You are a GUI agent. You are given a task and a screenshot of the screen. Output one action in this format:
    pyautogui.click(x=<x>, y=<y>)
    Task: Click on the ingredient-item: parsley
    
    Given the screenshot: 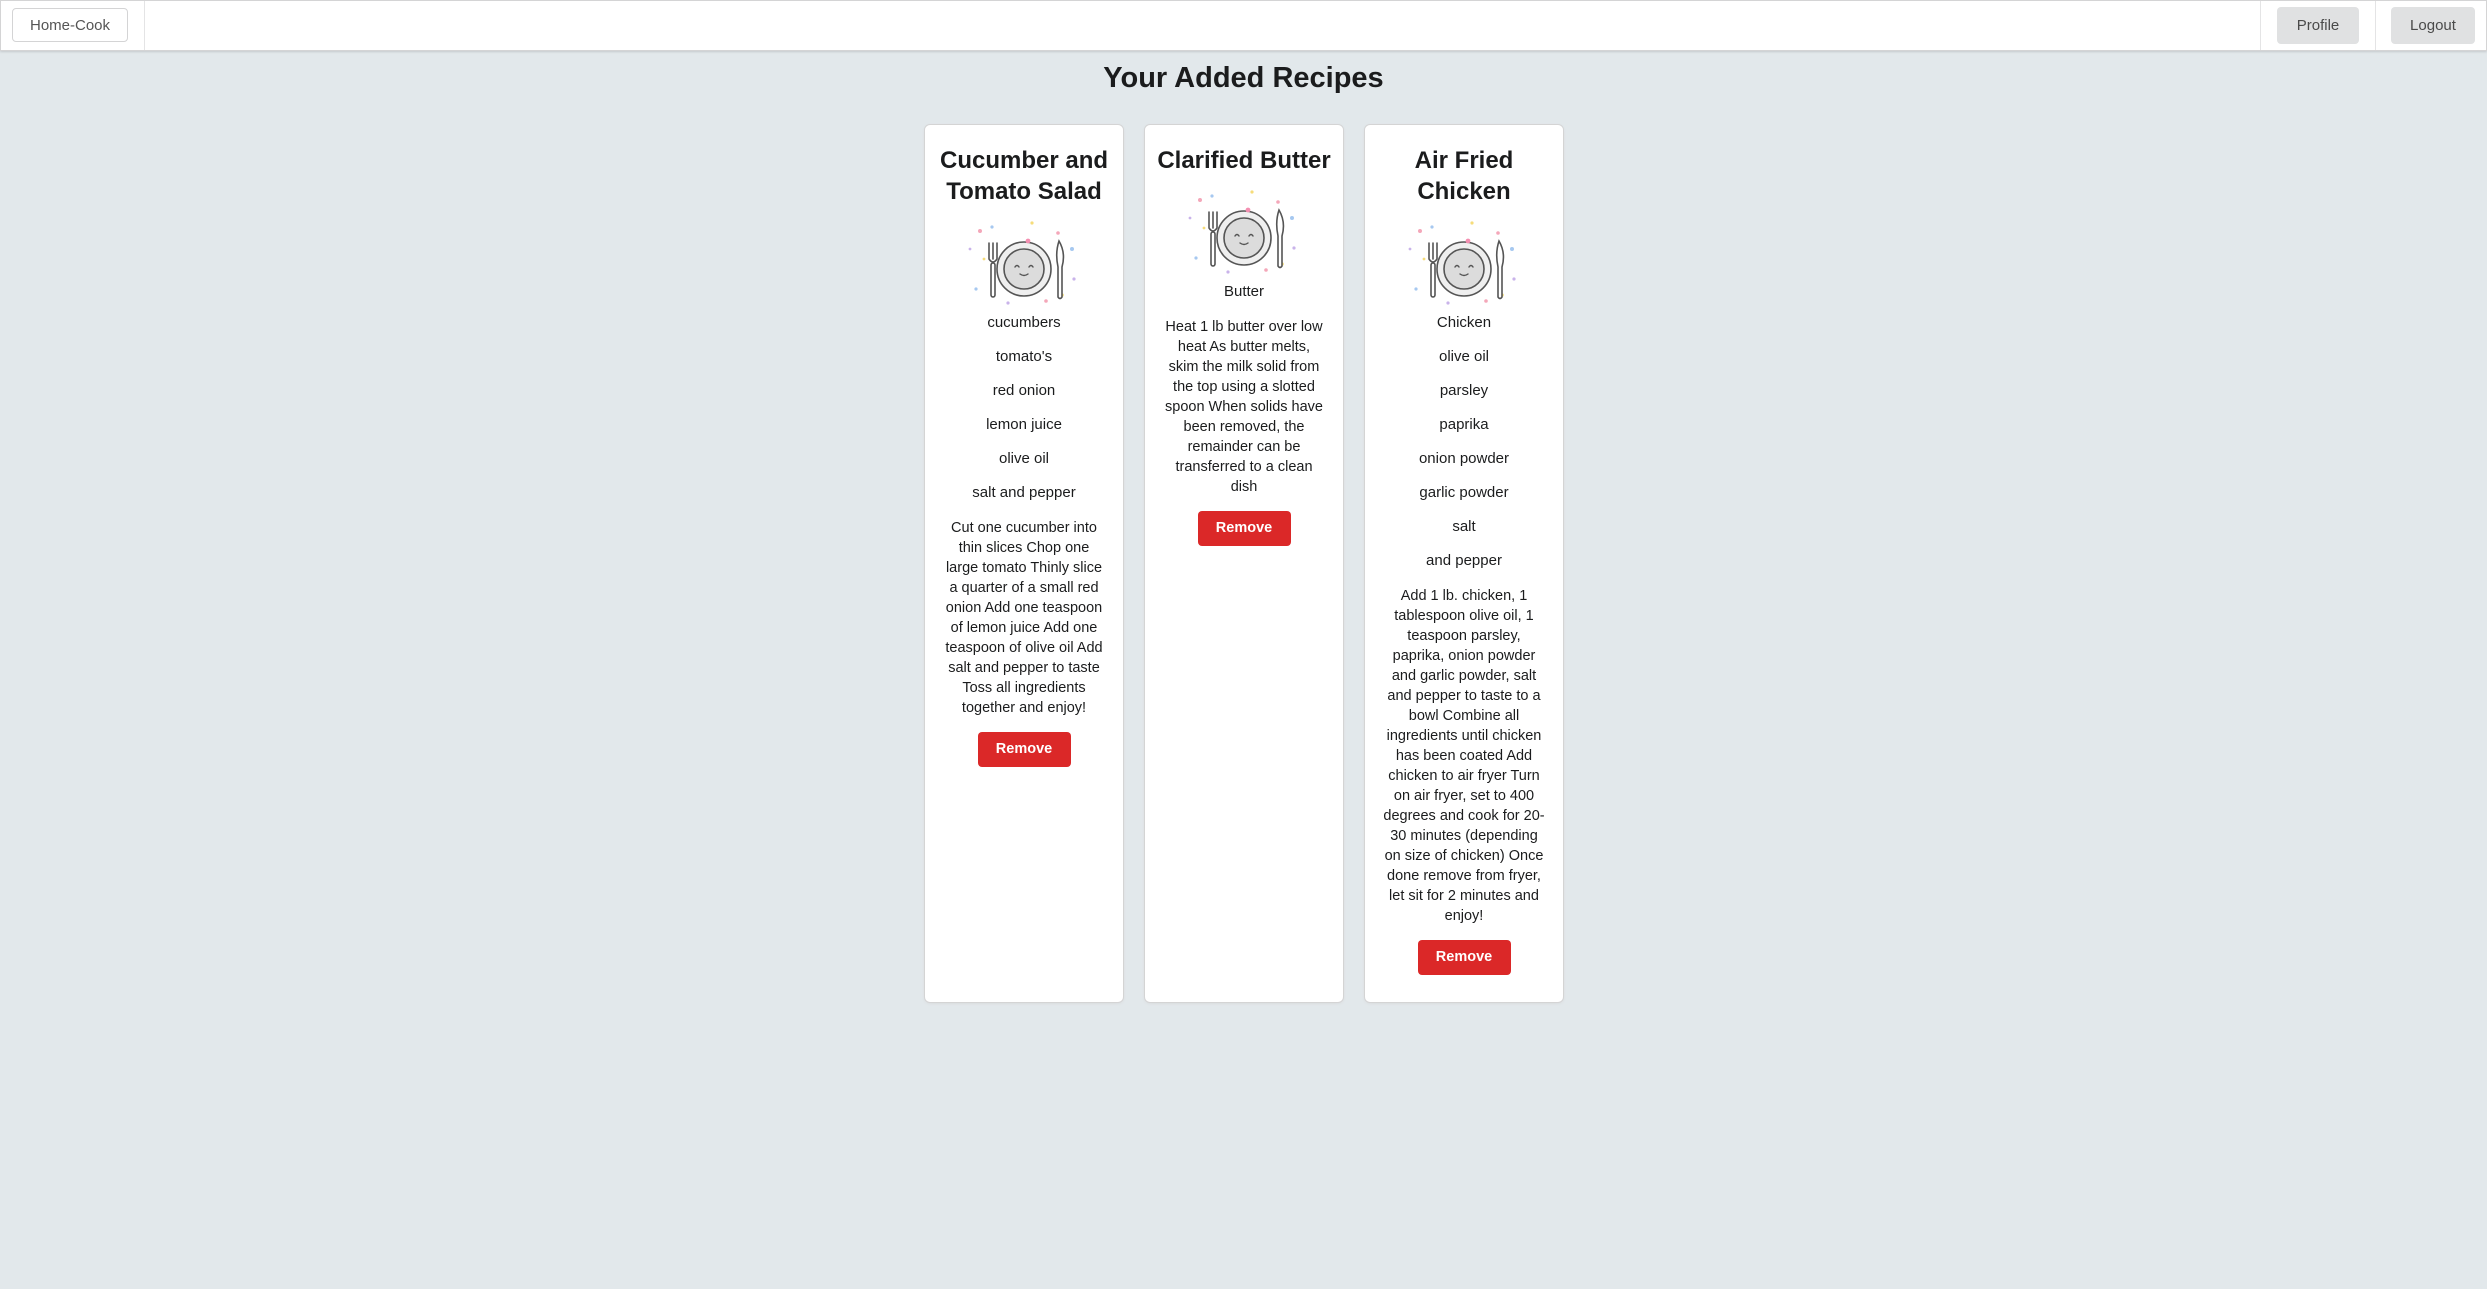 What is the action you would take?
    pyautogui.click(x=1464, y=390)
    